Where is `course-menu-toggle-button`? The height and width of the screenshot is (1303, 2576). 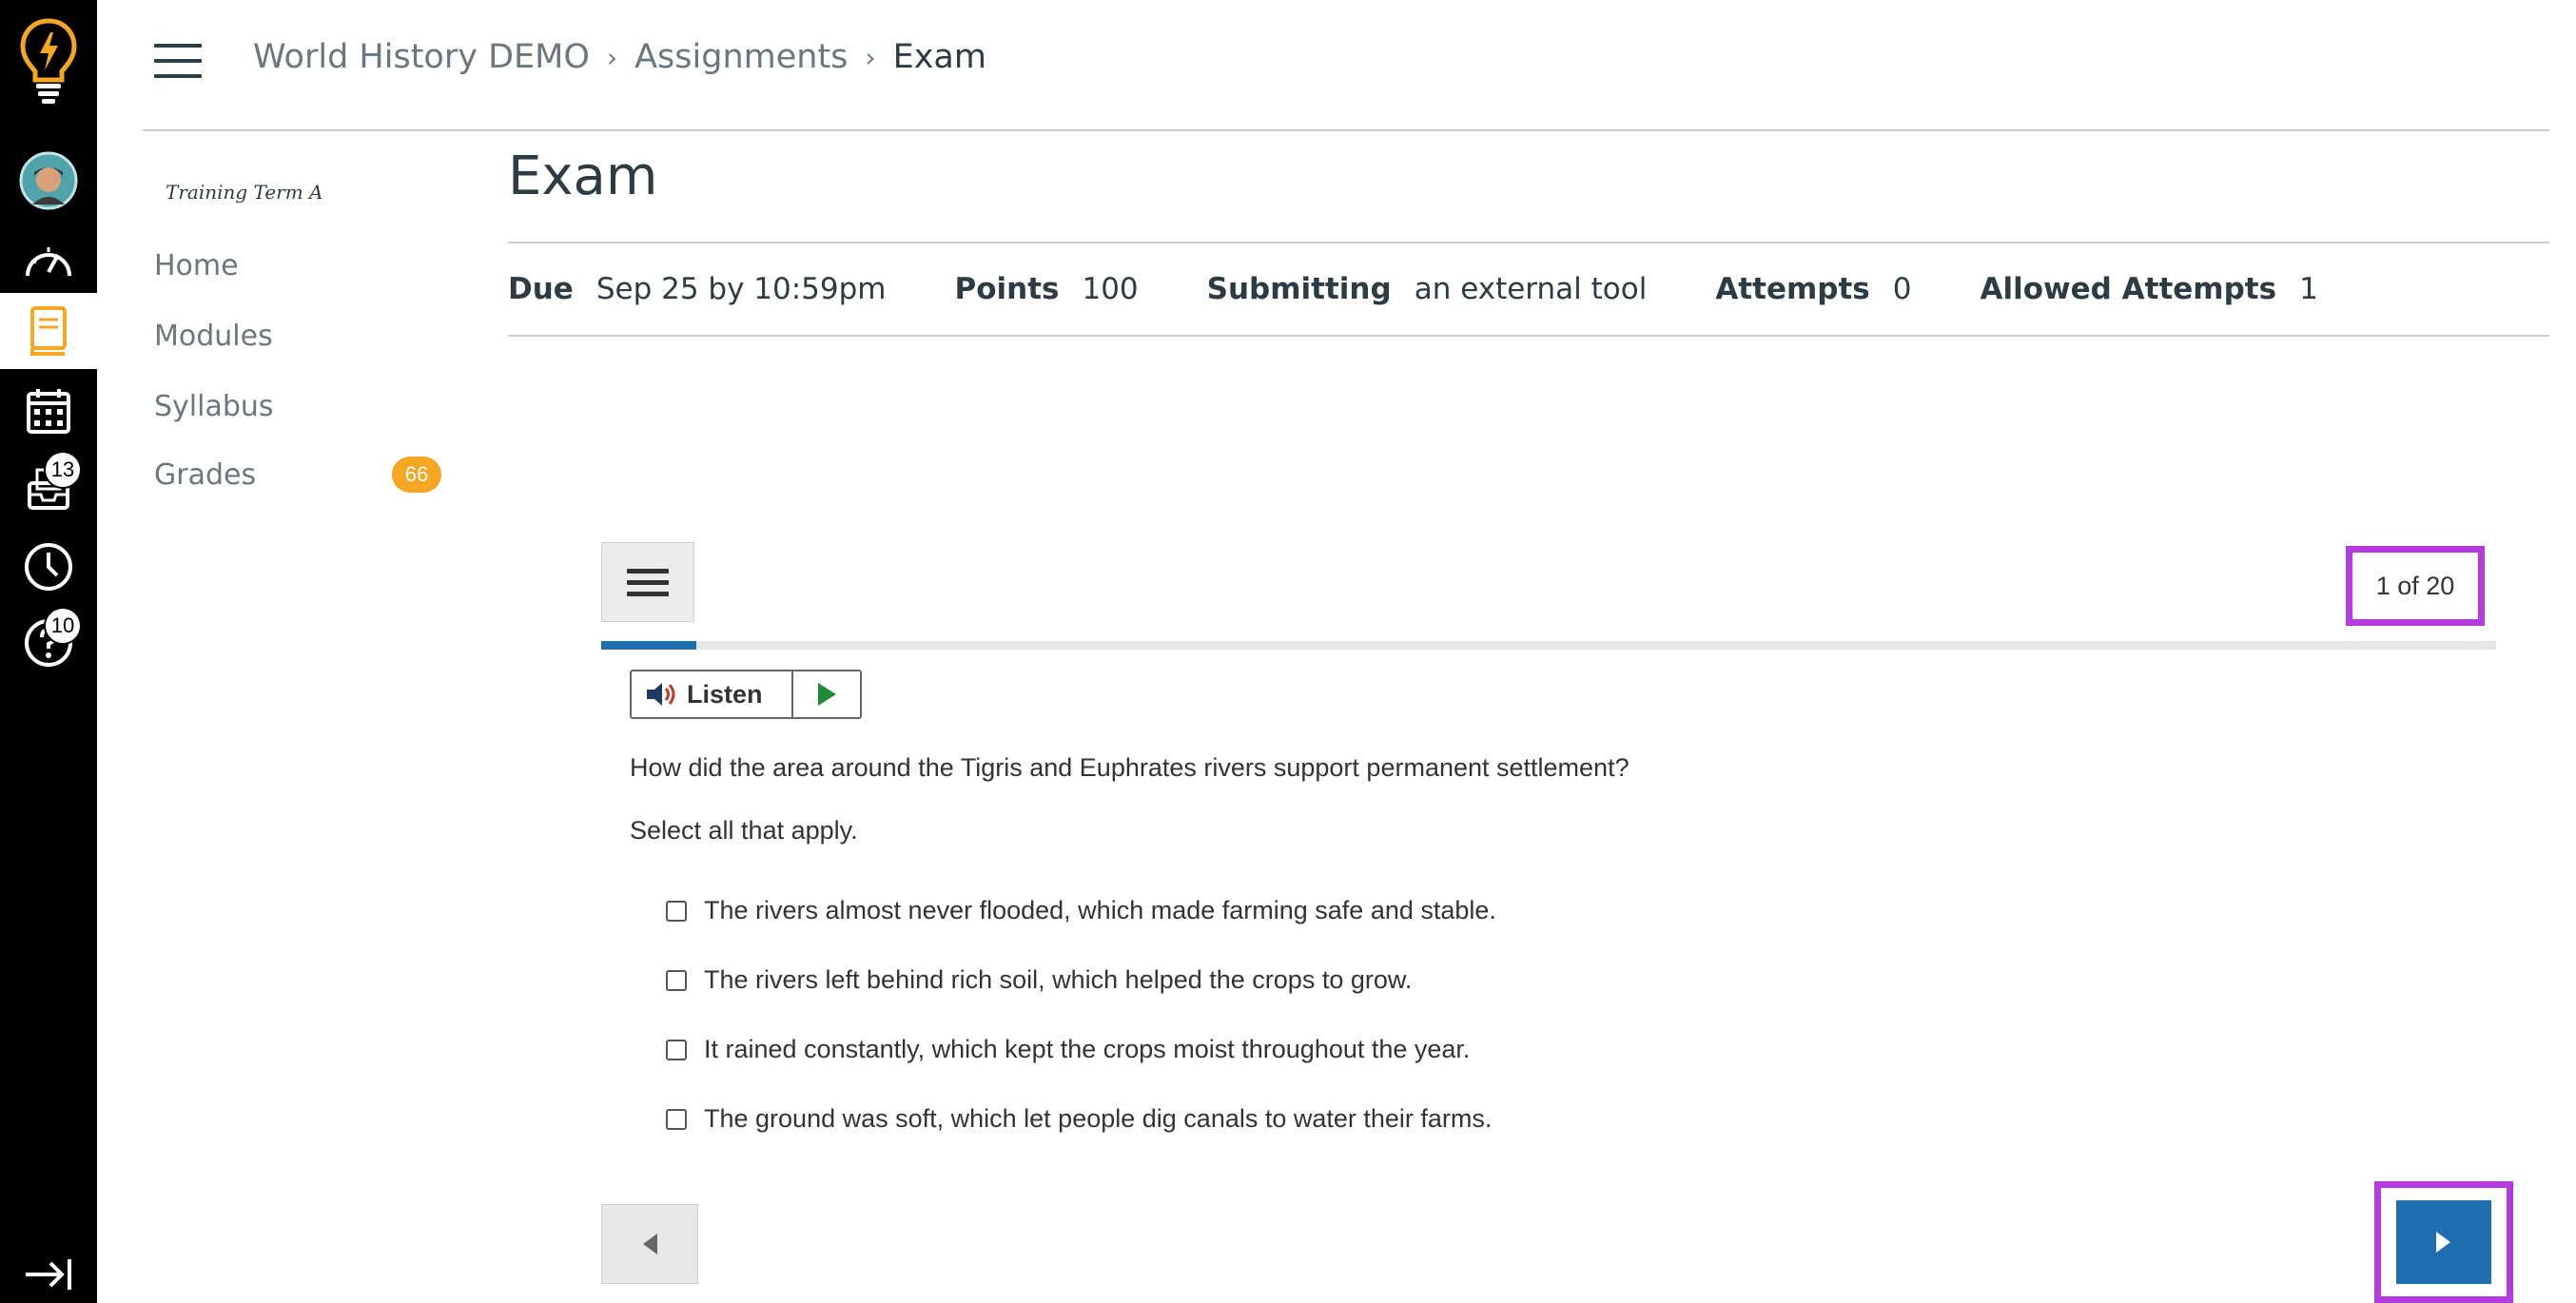 course-menu-toggle-button is located at coordinates (178, 63).